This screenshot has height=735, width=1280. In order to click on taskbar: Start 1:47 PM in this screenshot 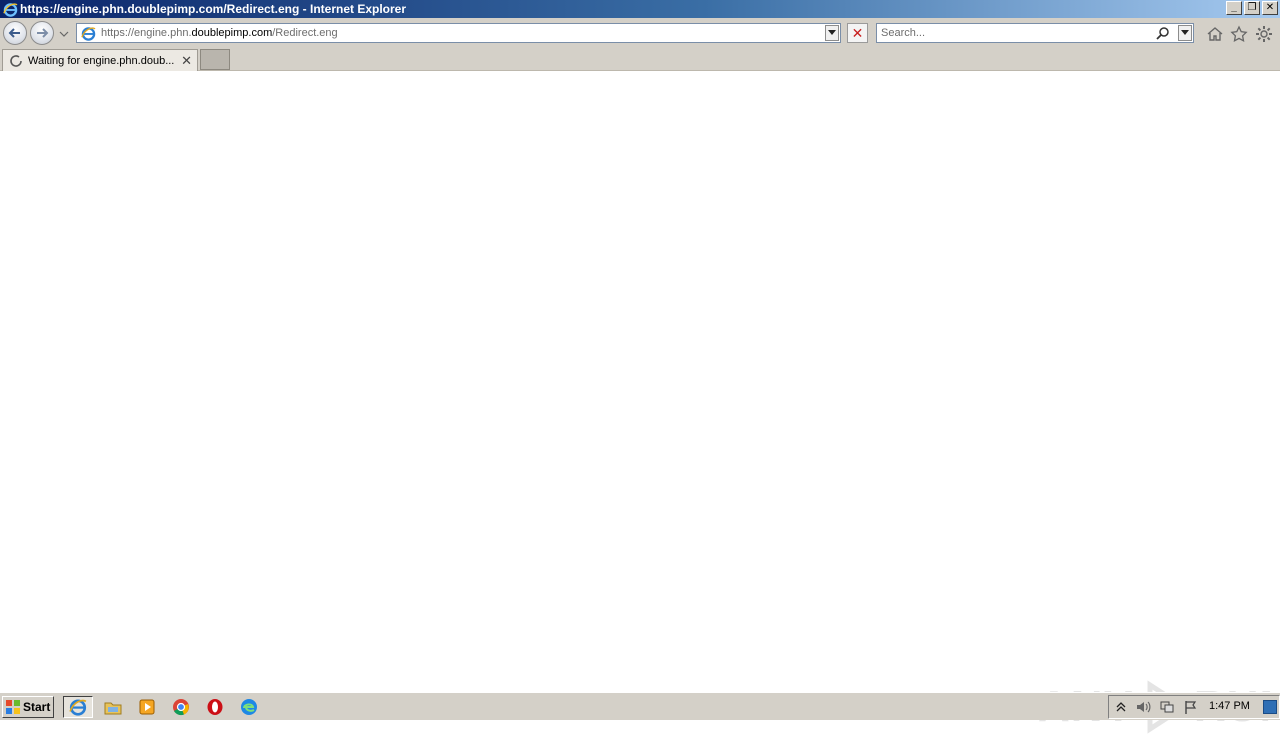, I will do `click(640, 706)`.